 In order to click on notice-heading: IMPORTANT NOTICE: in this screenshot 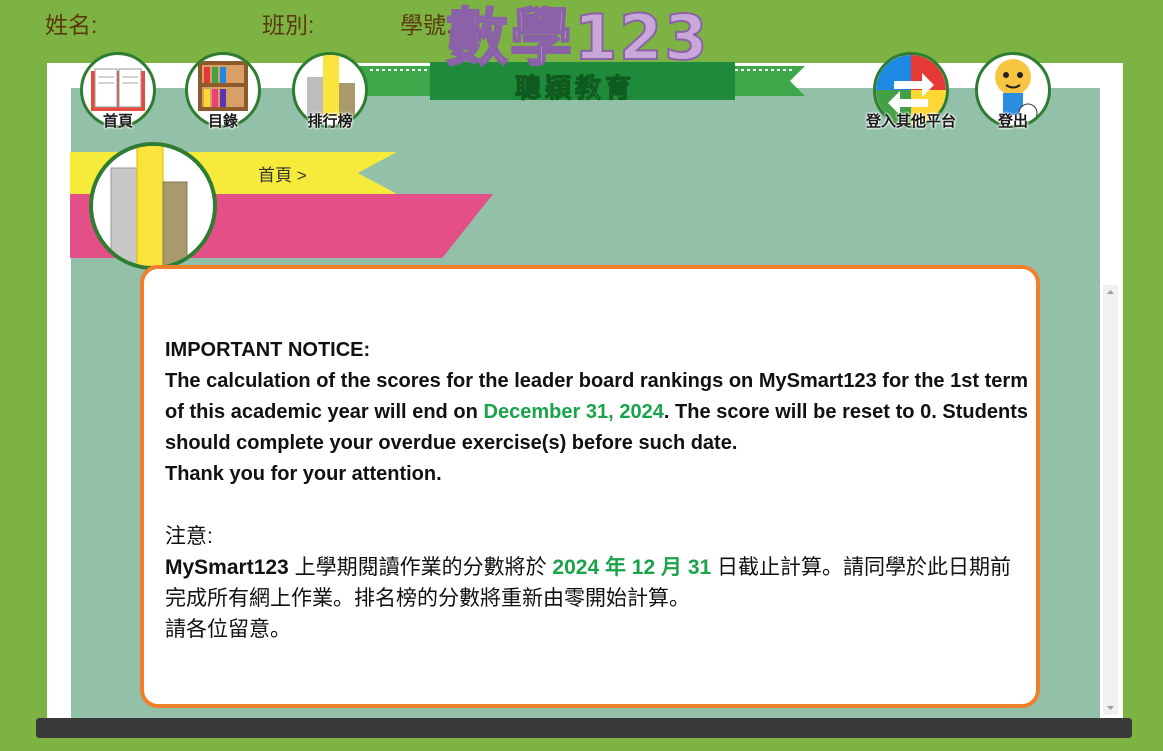, I will do `click(268, 350)`.